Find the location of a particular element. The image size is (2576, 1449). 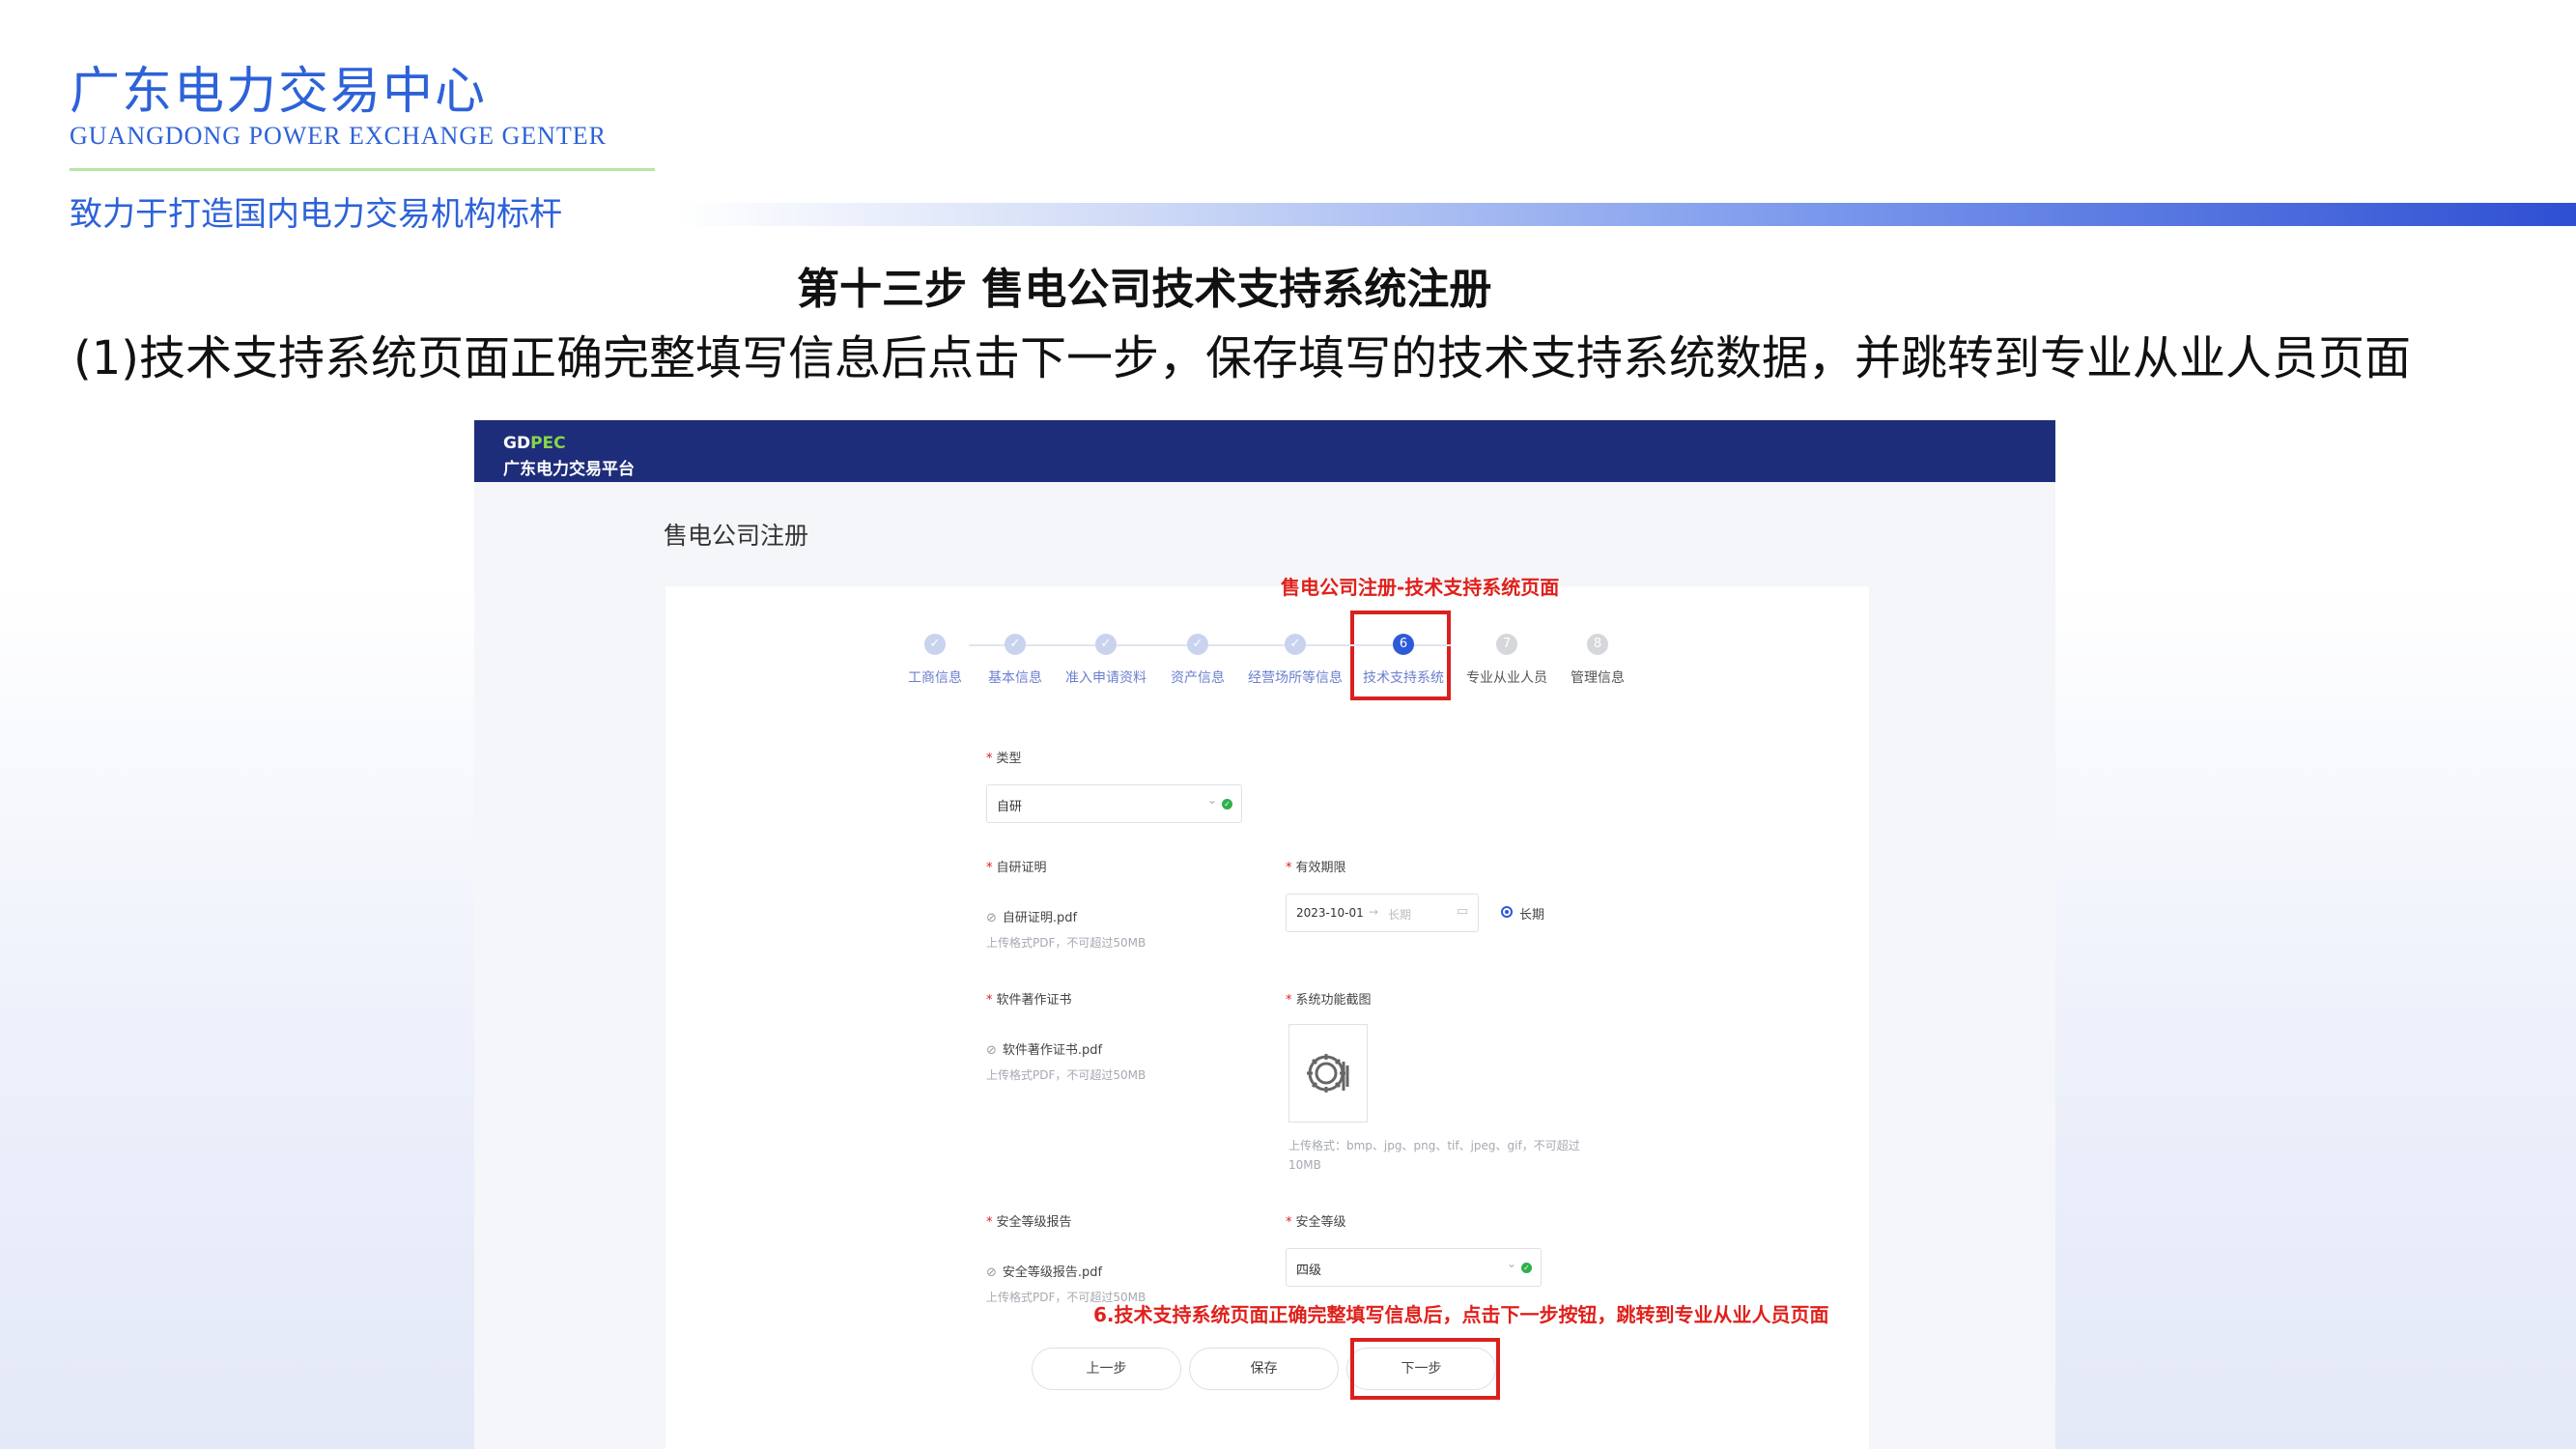

calendar-icon: ▭ is located at coordinates (1463, 911).